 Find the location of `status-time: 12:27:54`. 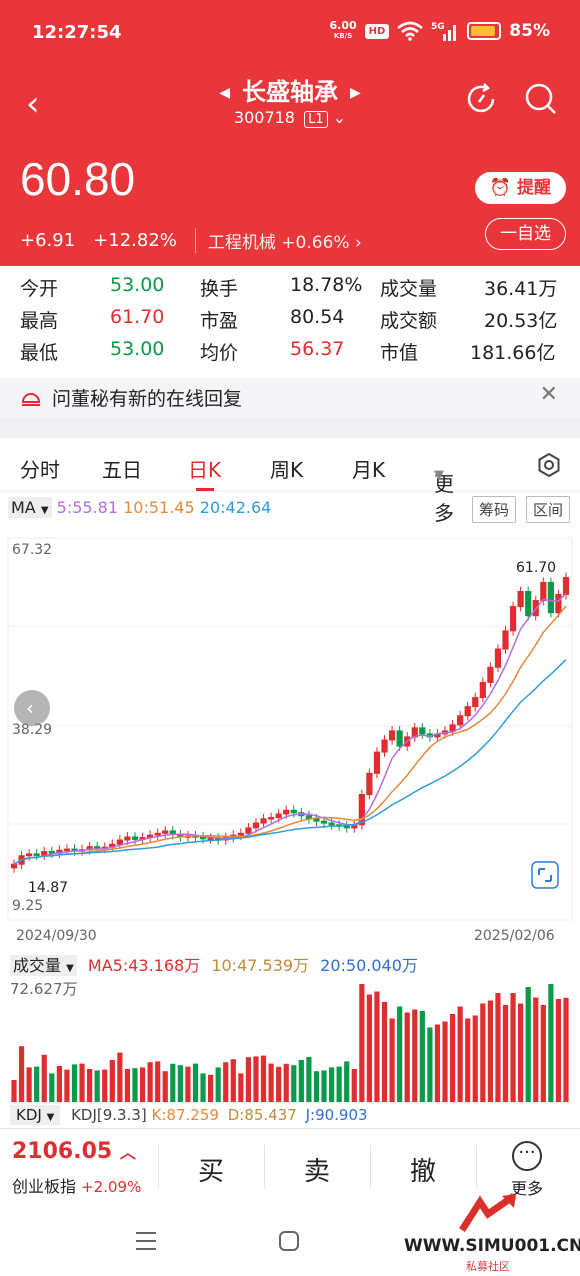

status-time: 12:27:54 is located at coordinates (77, 32).